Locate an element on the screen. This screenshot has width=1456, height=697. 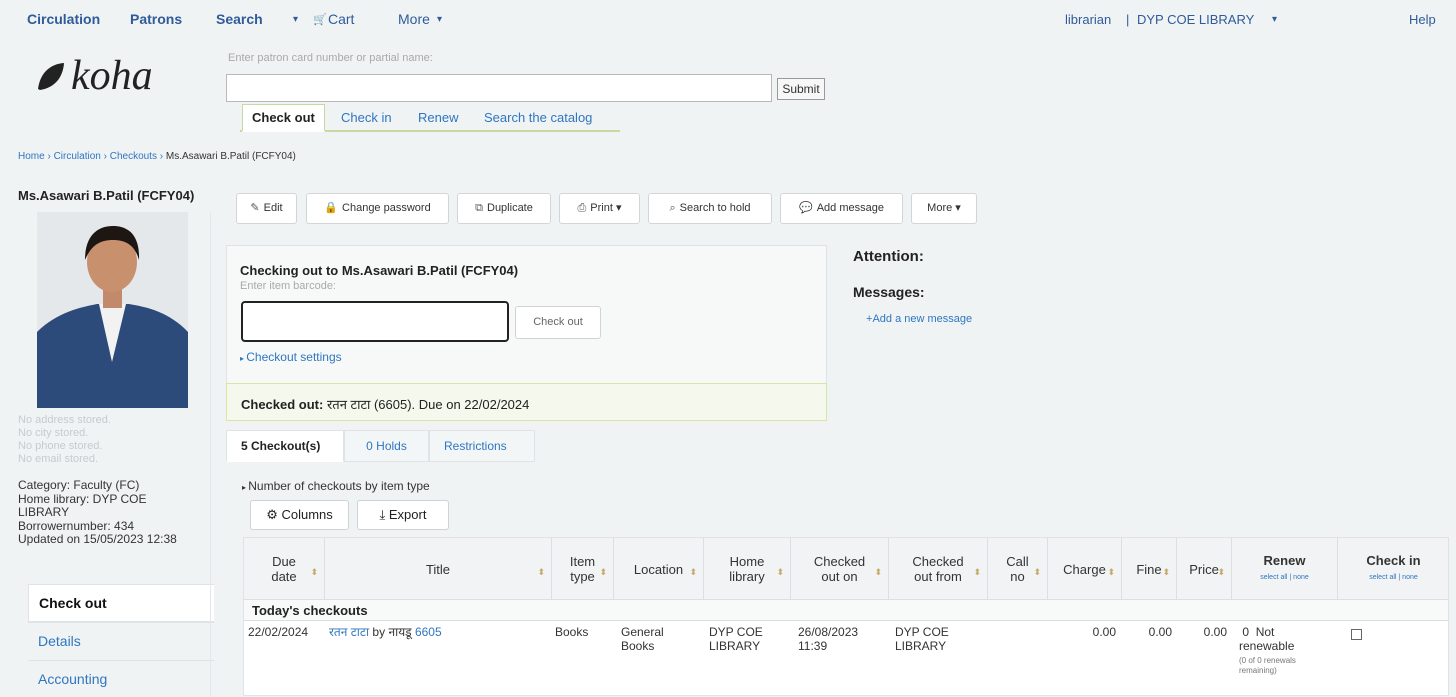
more-caret-icon: ▾ is located at coordinates (440, 19).